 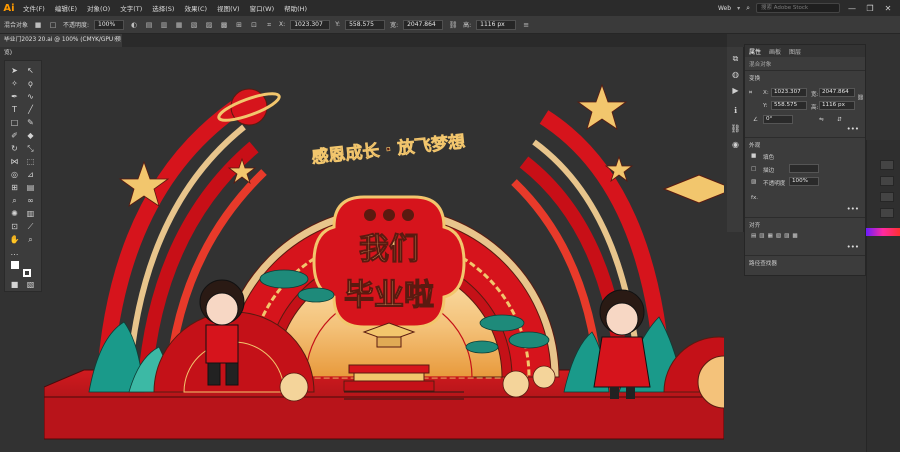 What do you see at coordinates (149, 25) in the screenshot?
I see `align-left-icon: ▤` at bounding box center [149, 25].